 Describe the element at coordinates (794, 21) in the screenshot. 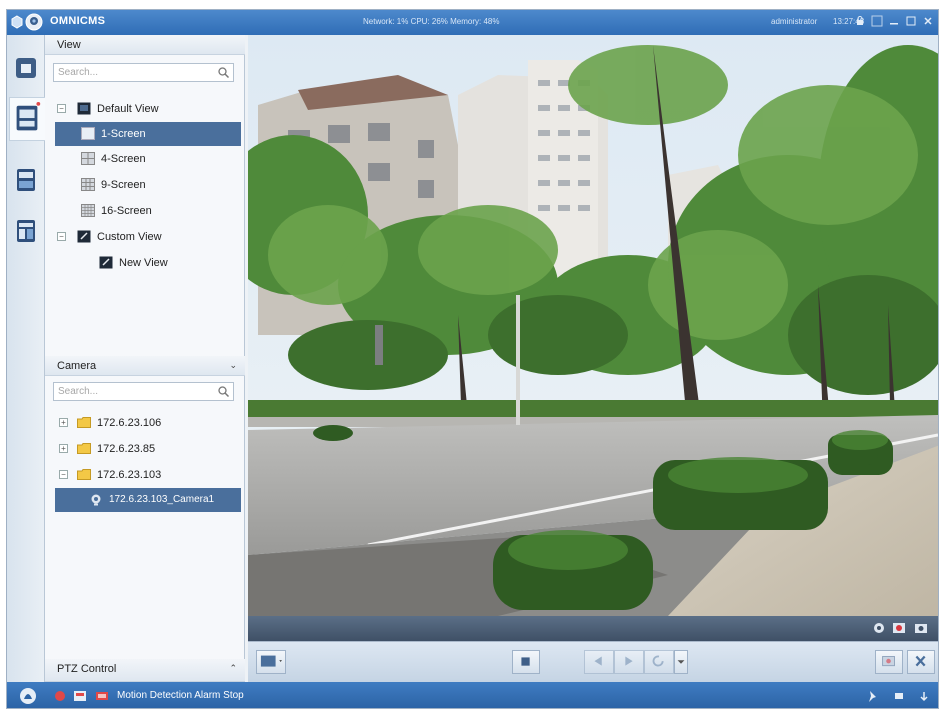

I see `user-name: administrator` at that location.